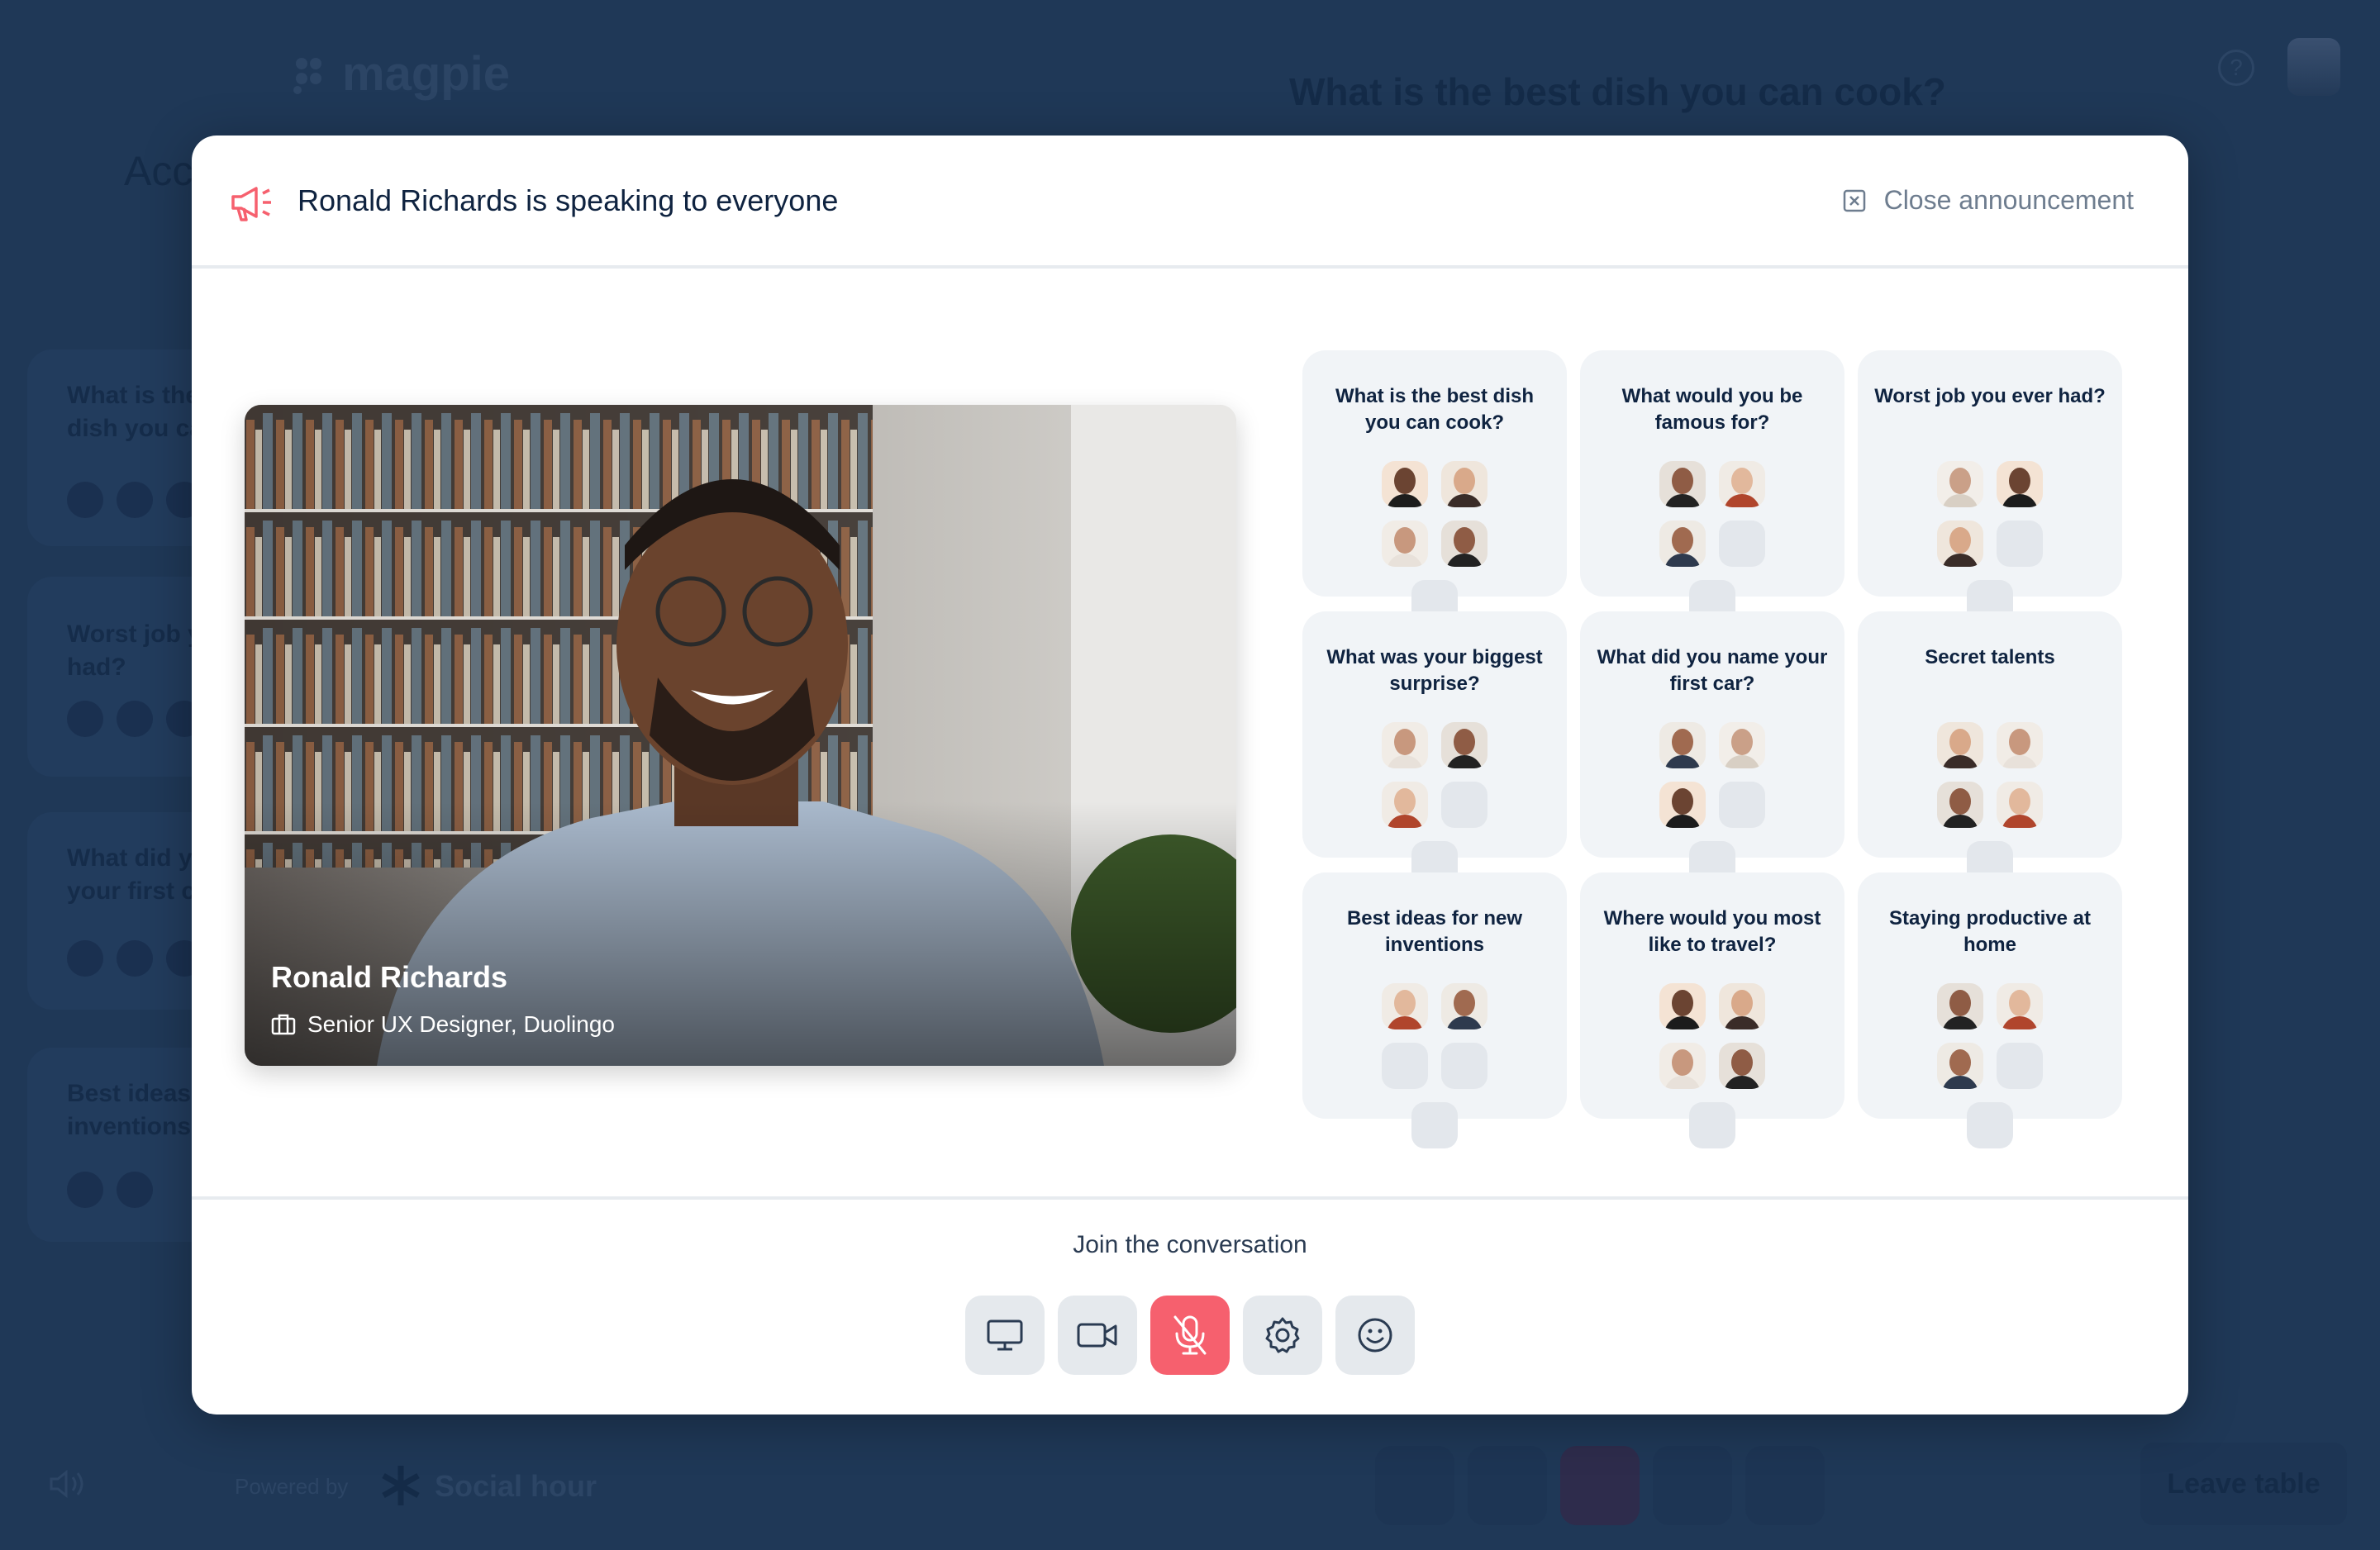  Describe the element at coordinates (461, 1024) in the screenshot. I see `speaker-role-text: Senior UX Designer, Duolingo` at that location.